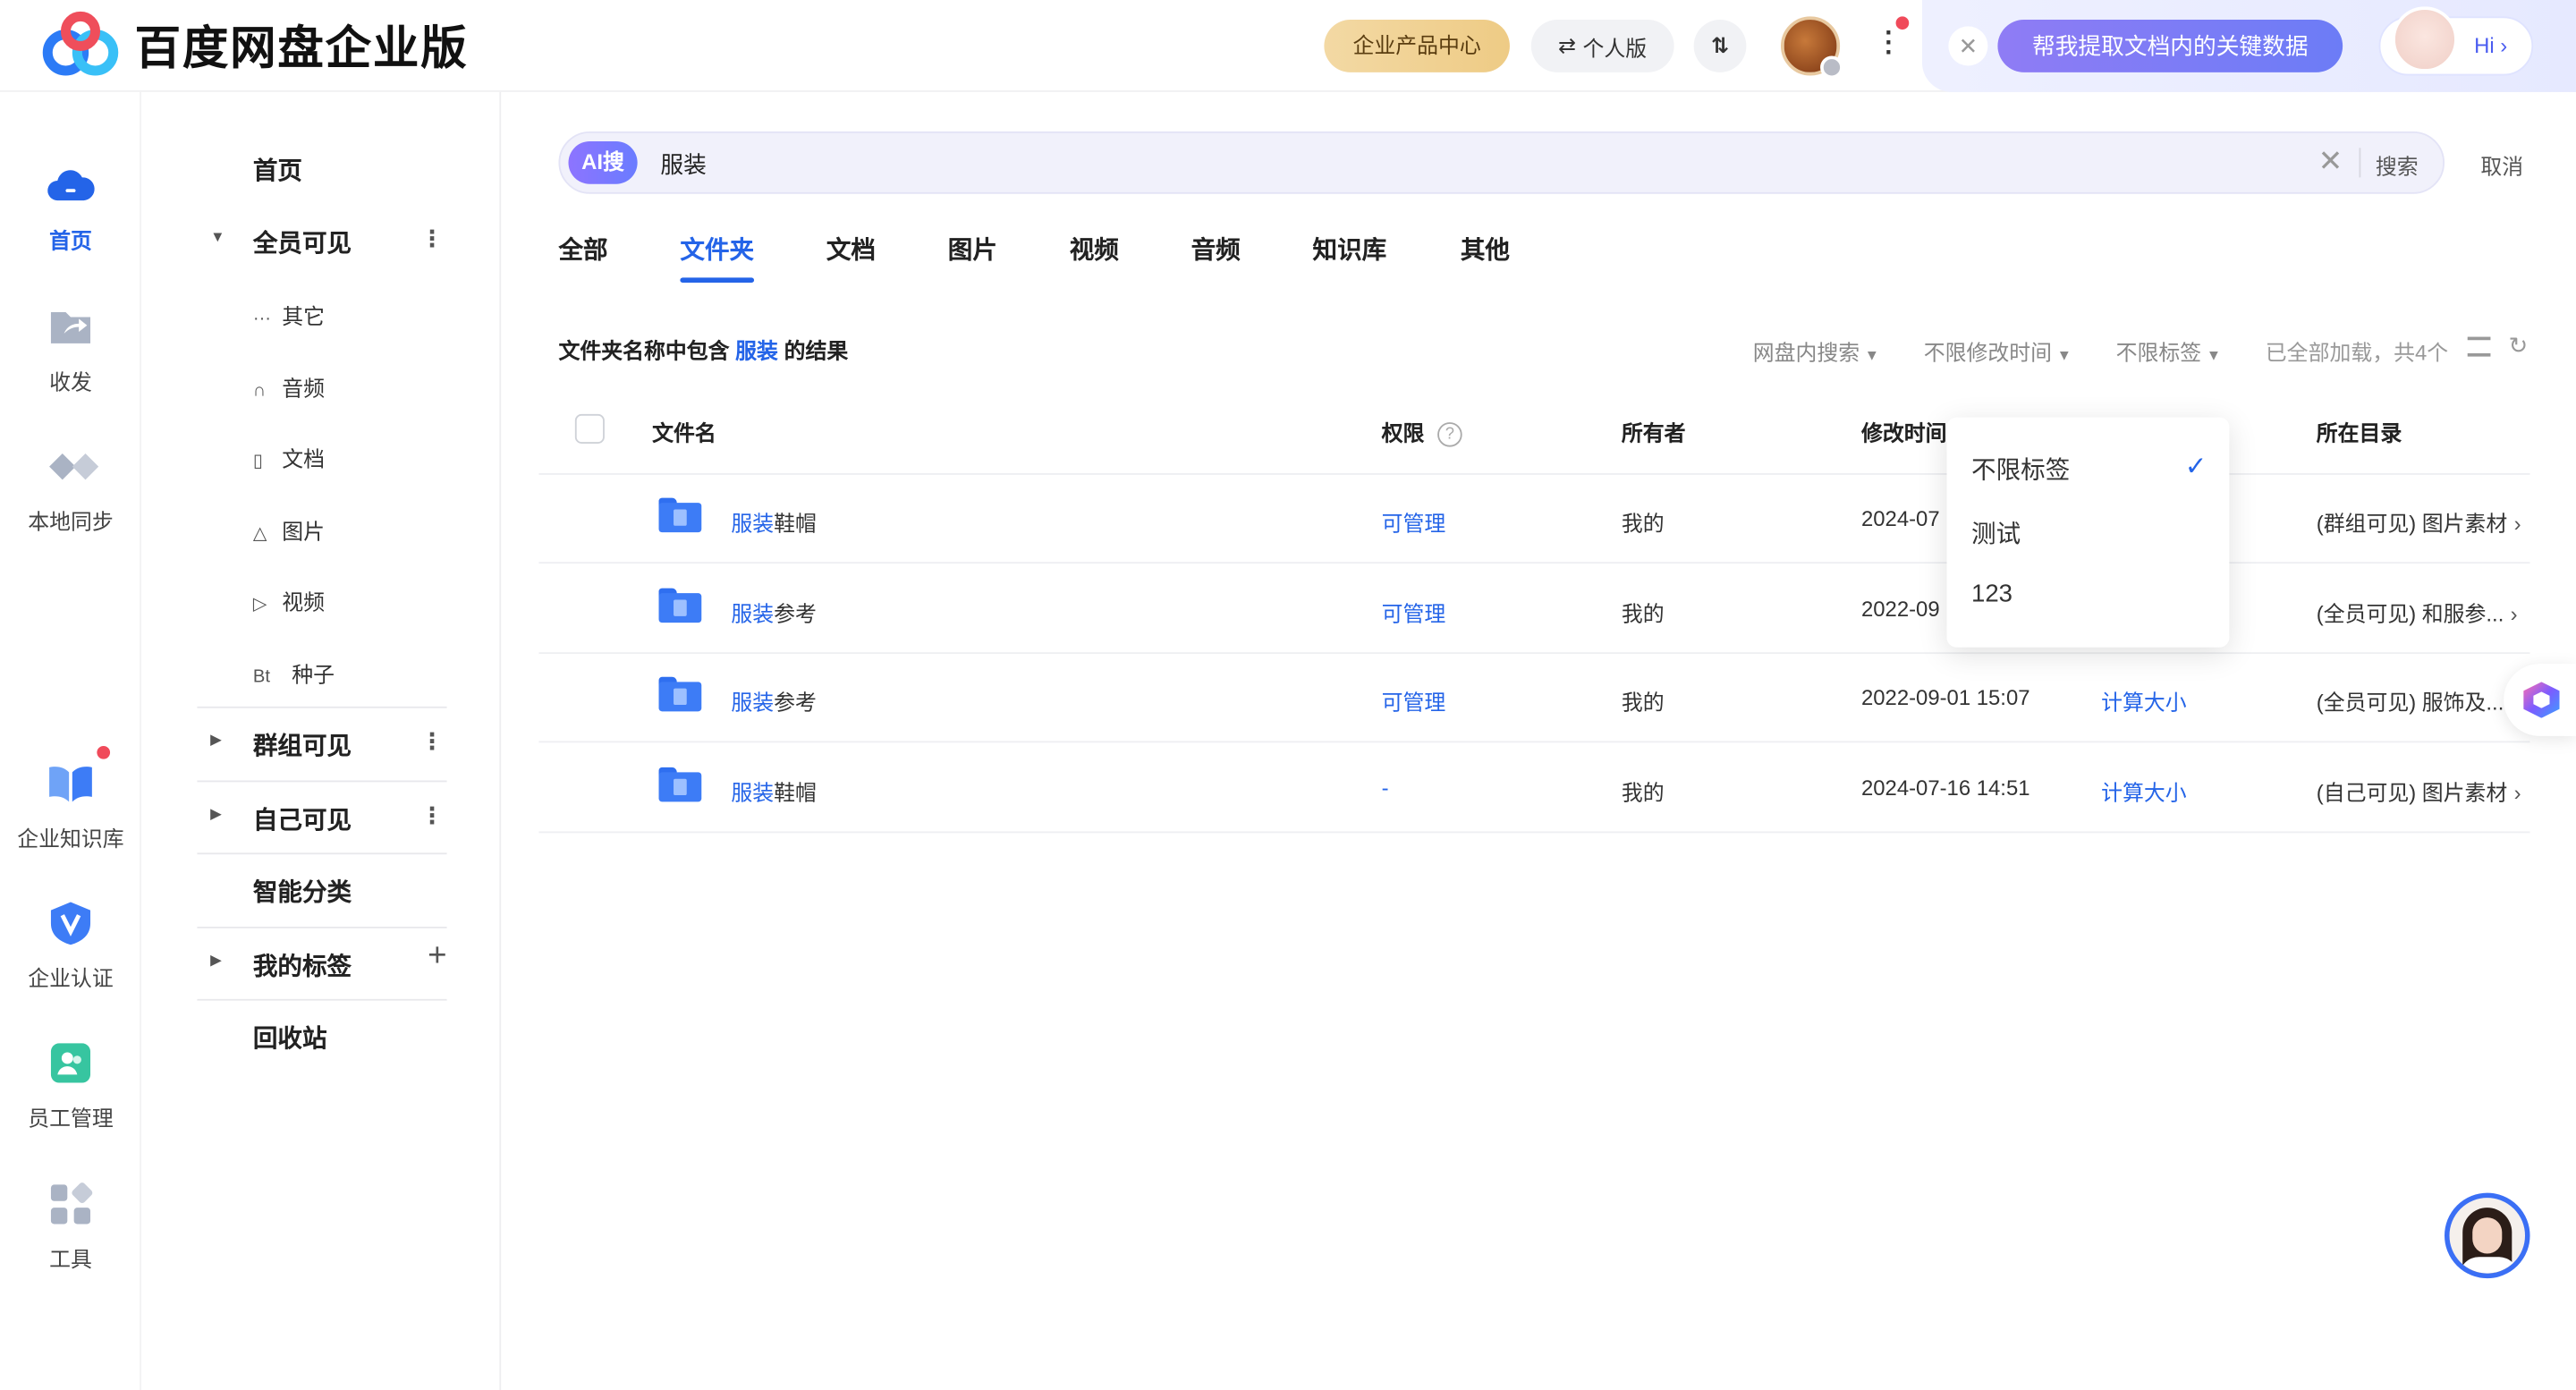  Describe the element at coordinates (70, 946) in the screenshot. I see `rail-item-verify: 企业认证` at that location.